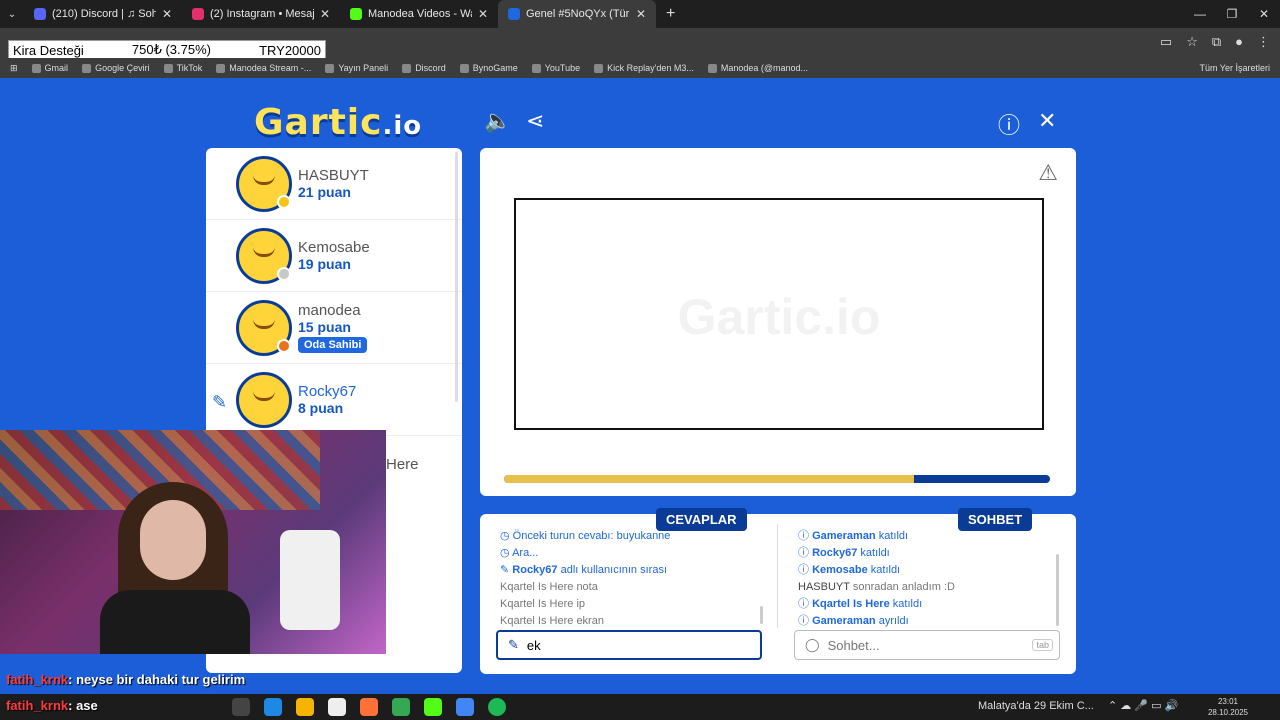 The width and height of the screenshot is (1280, 720). What do you see at coordinates (324, 264) in the screenshot?
I see `player-score: 19 puan` at bounding box center [324, 264].